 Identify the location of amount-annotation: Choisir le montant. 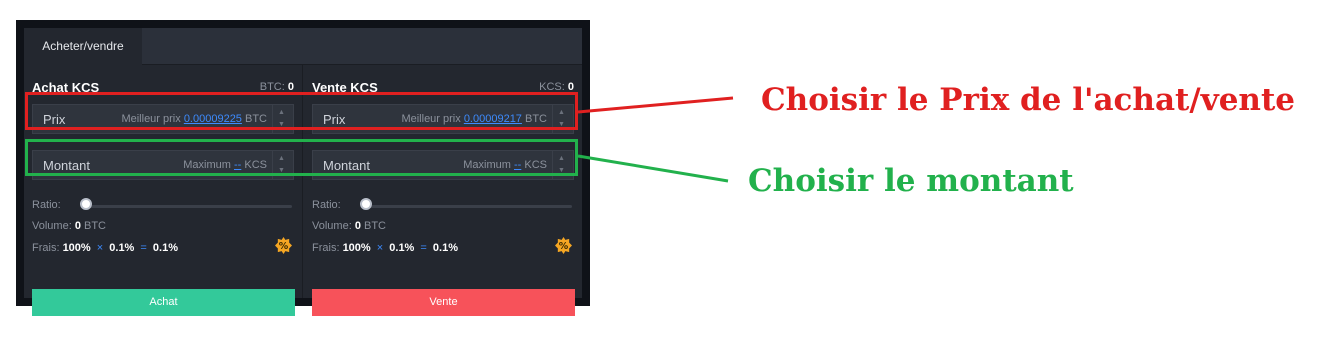
(911, 181).